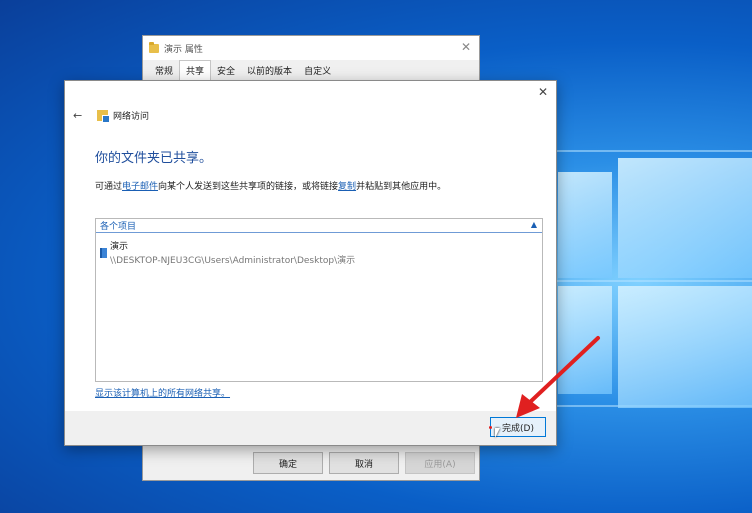 This screenshot has width=752, height=513. Describe the element at coordinates (319, 226) in the screenshot. I see `items-group-header: 各个项目 ▲` at that location.